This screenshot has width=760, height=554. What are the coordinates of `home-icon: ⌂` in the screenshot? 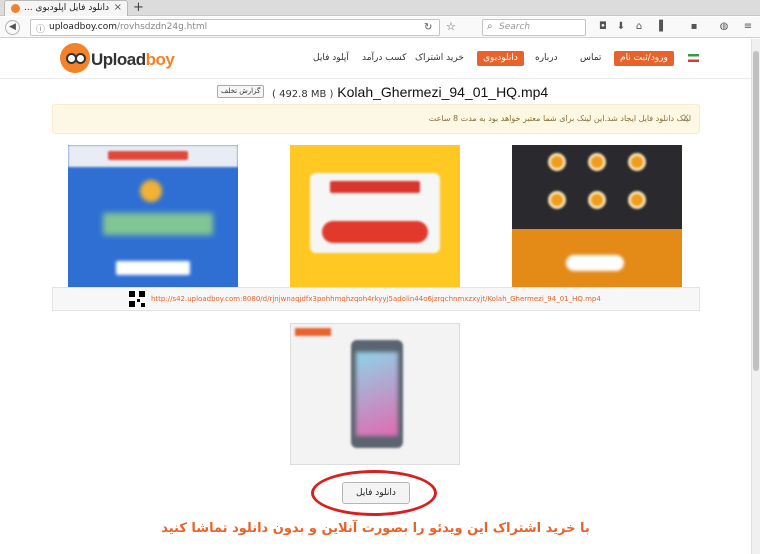 It's located at (639, 27).